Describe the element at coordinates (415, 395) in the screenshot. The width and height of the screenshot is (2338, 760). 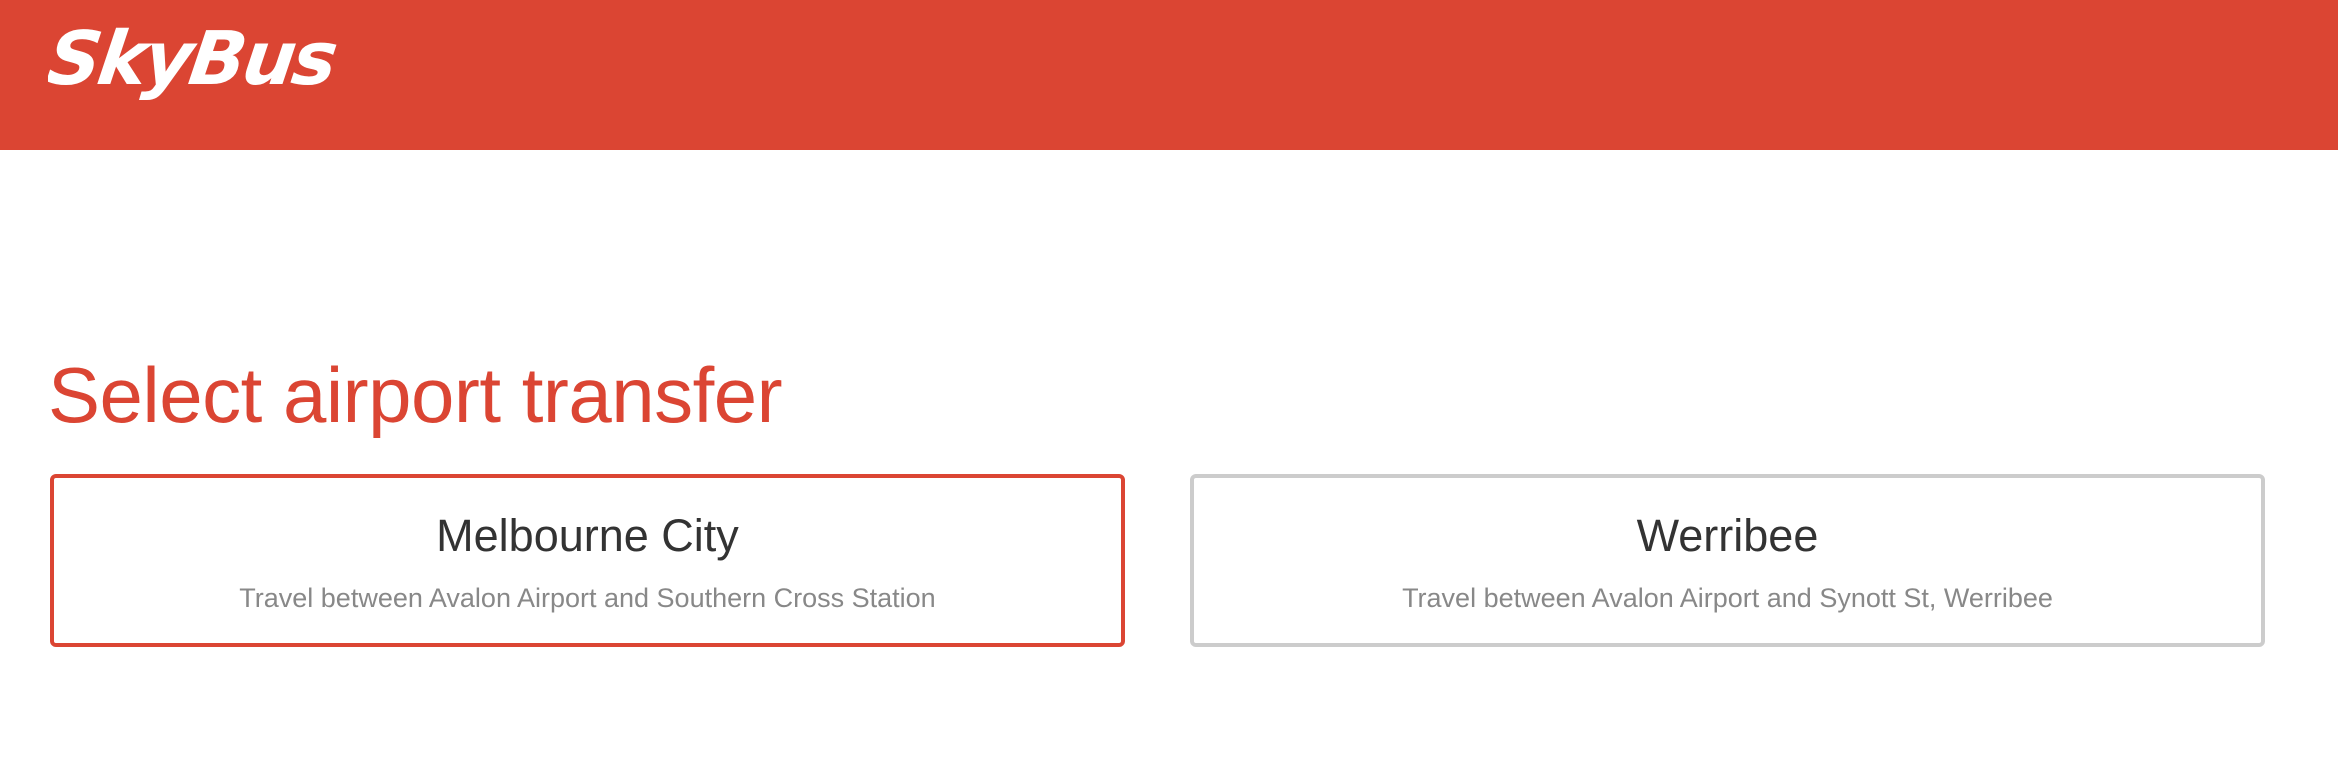
I see `page-title: Select airport transfer` at that location.